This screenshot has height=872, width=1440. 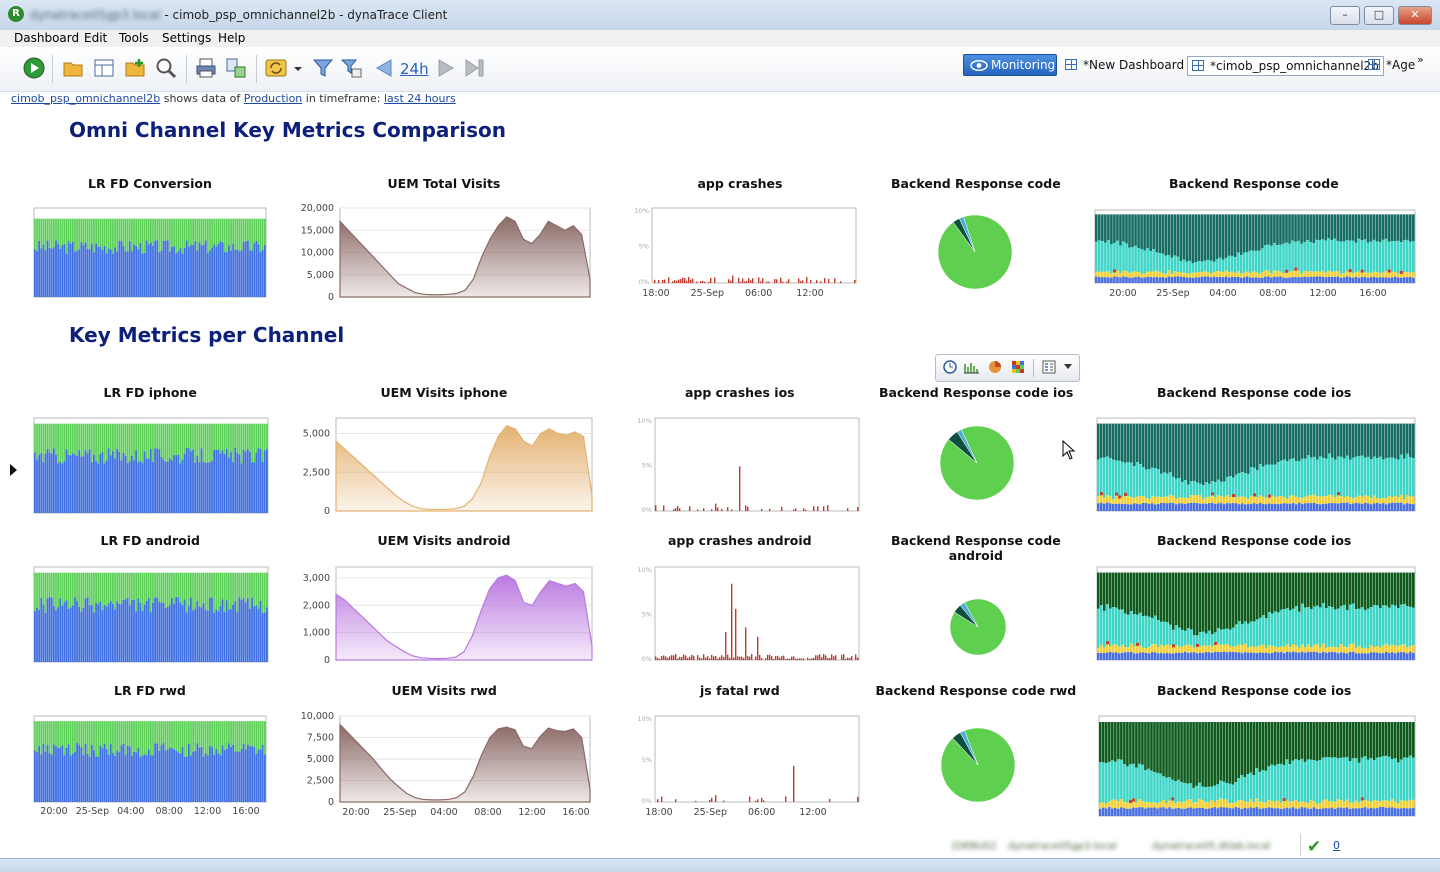 I want to click on refresh-icon, so click(x=276, y=68).